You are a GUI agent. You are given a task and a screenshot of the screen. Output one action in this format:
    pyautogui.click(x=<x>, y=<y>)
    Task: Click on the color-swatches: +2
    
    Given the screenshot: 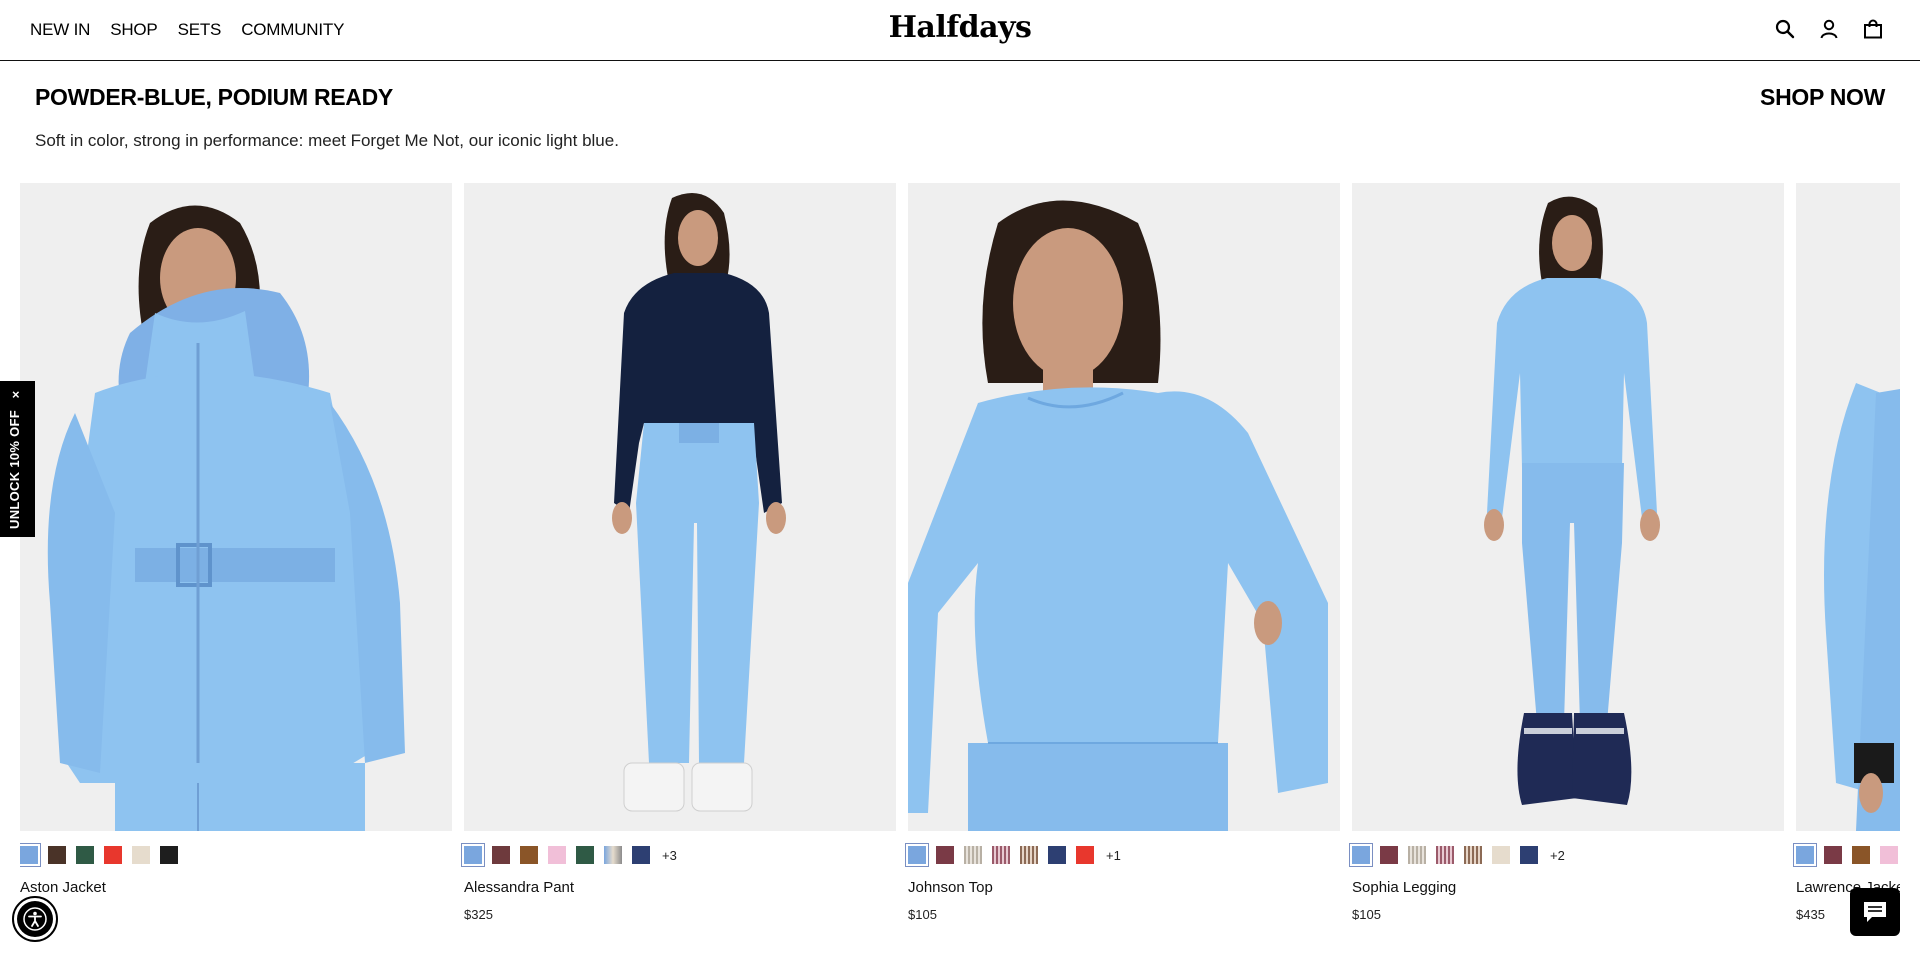 What is the action you would take?
    pyautogui.click(x=1566, y=855)
    